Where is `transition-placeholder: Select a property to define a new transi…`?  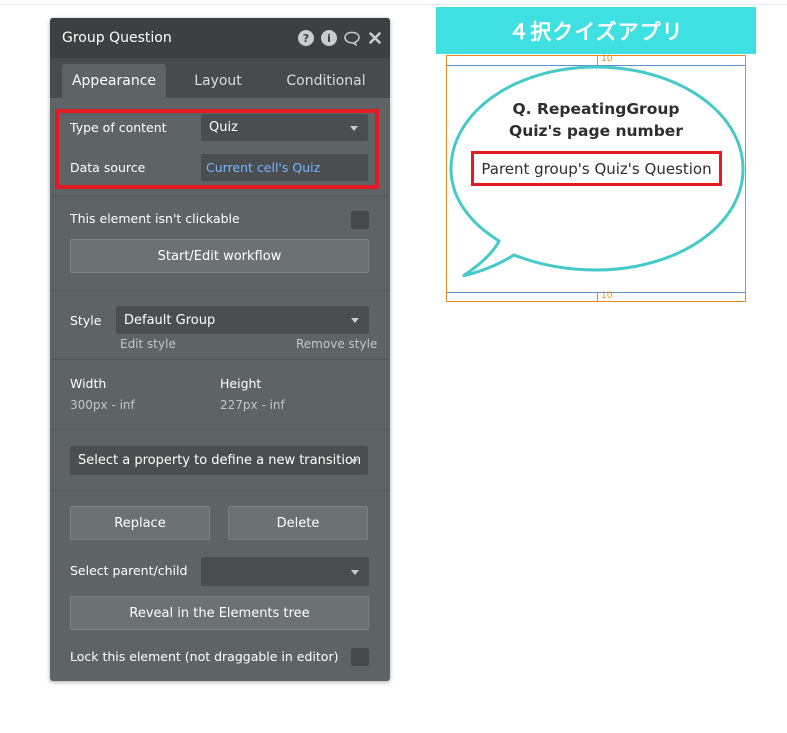
transition-placeholder: Select a property to define a new transi… is located at coordinates (220, 460).